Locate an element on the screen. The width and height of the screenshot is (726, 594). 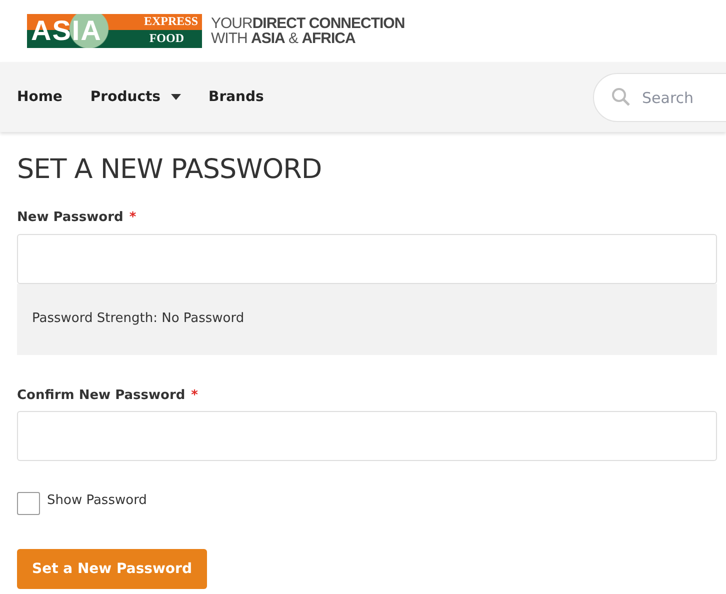
nav-link: Brands is located at coordinates (236, 97).